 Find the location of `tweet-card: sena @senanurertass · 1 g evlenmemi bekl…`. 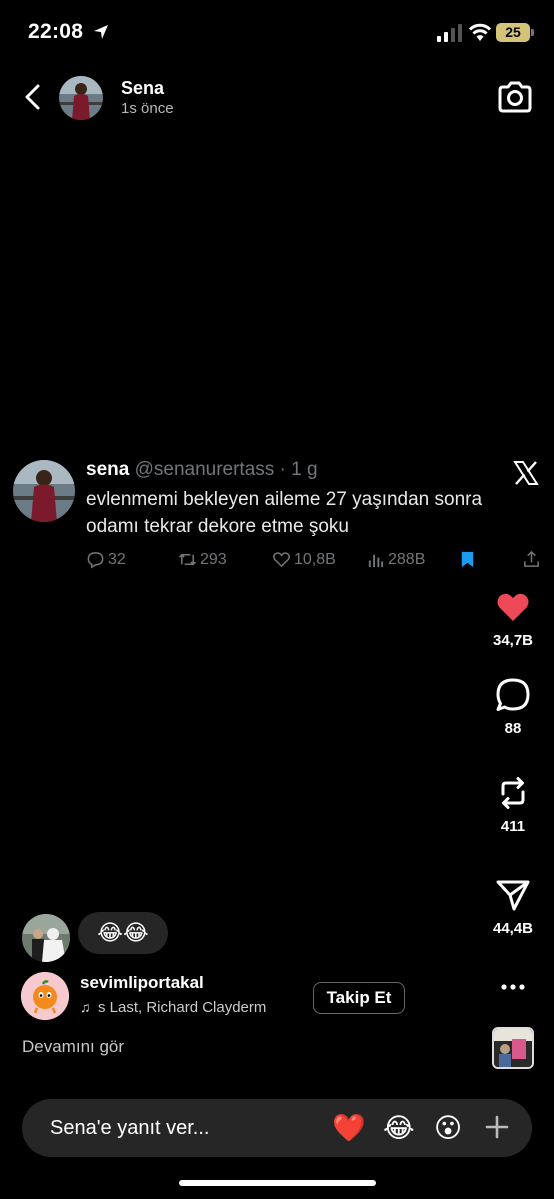

tweet-card: sena @senanurertass · 1 g evlenmemi bekl… is located at coordinates (277, 515).